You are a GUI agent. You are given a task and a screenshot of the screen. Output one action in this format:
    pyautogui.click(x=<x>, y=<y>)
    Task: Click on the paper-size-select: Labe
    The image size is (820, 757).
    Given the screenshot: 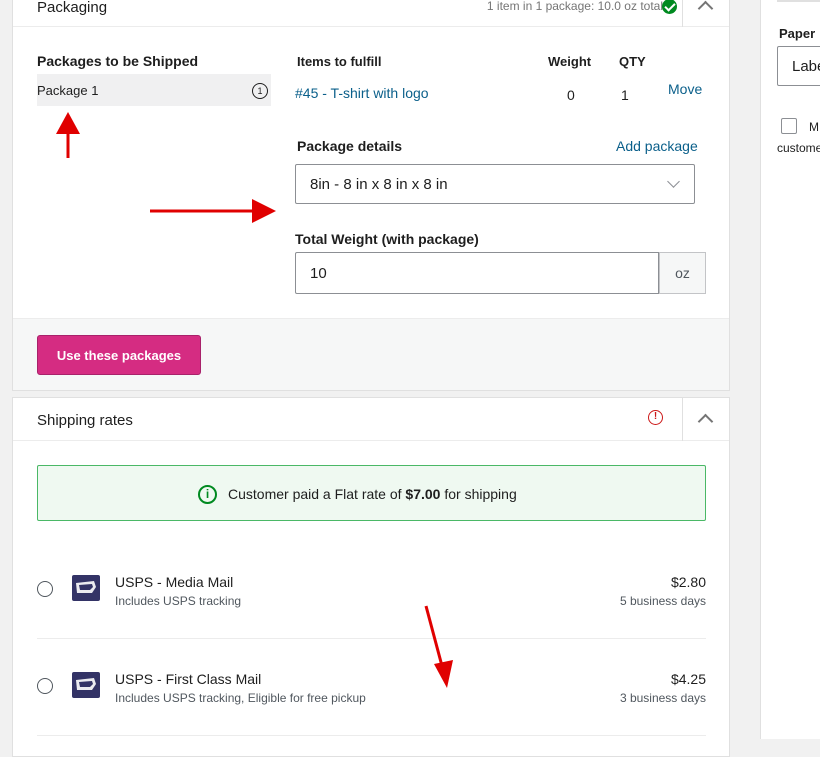 What is the action you would take?
    pyautogui.click(x=798, y=66)
    